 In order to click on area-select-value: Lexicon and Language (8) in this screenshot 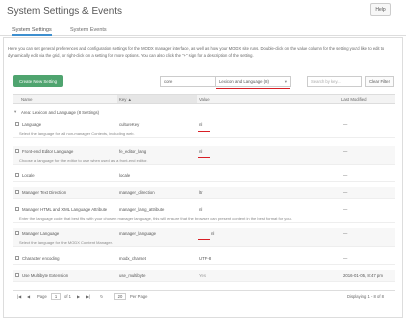, I will do `click(244, 81)`.